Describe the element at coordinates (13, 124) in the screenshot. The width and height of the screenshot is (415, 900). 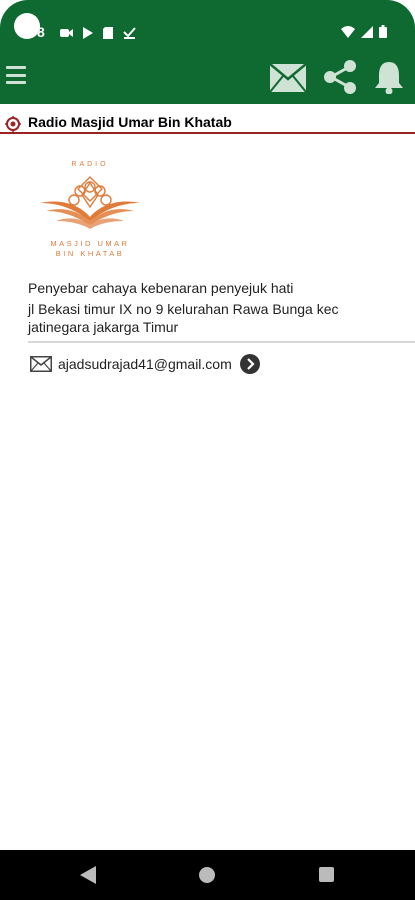
I see `radio-target-icon` at that location.